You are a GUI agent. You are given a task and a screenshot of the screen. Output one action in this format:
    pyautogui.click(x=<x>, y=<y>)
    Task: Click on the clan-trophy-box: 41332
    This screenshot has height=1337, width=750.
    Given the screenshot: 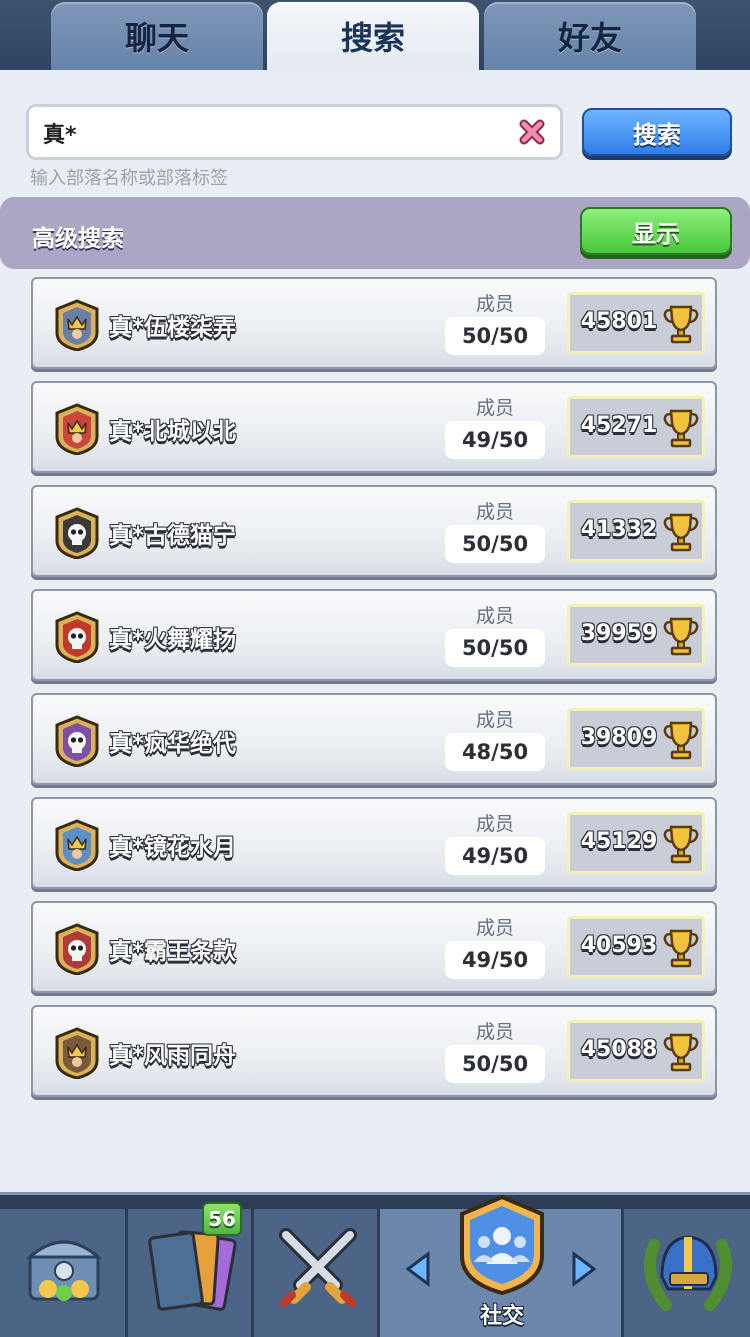 What is the action you would take?
    pyautogui.click(x=636, y=531)
    